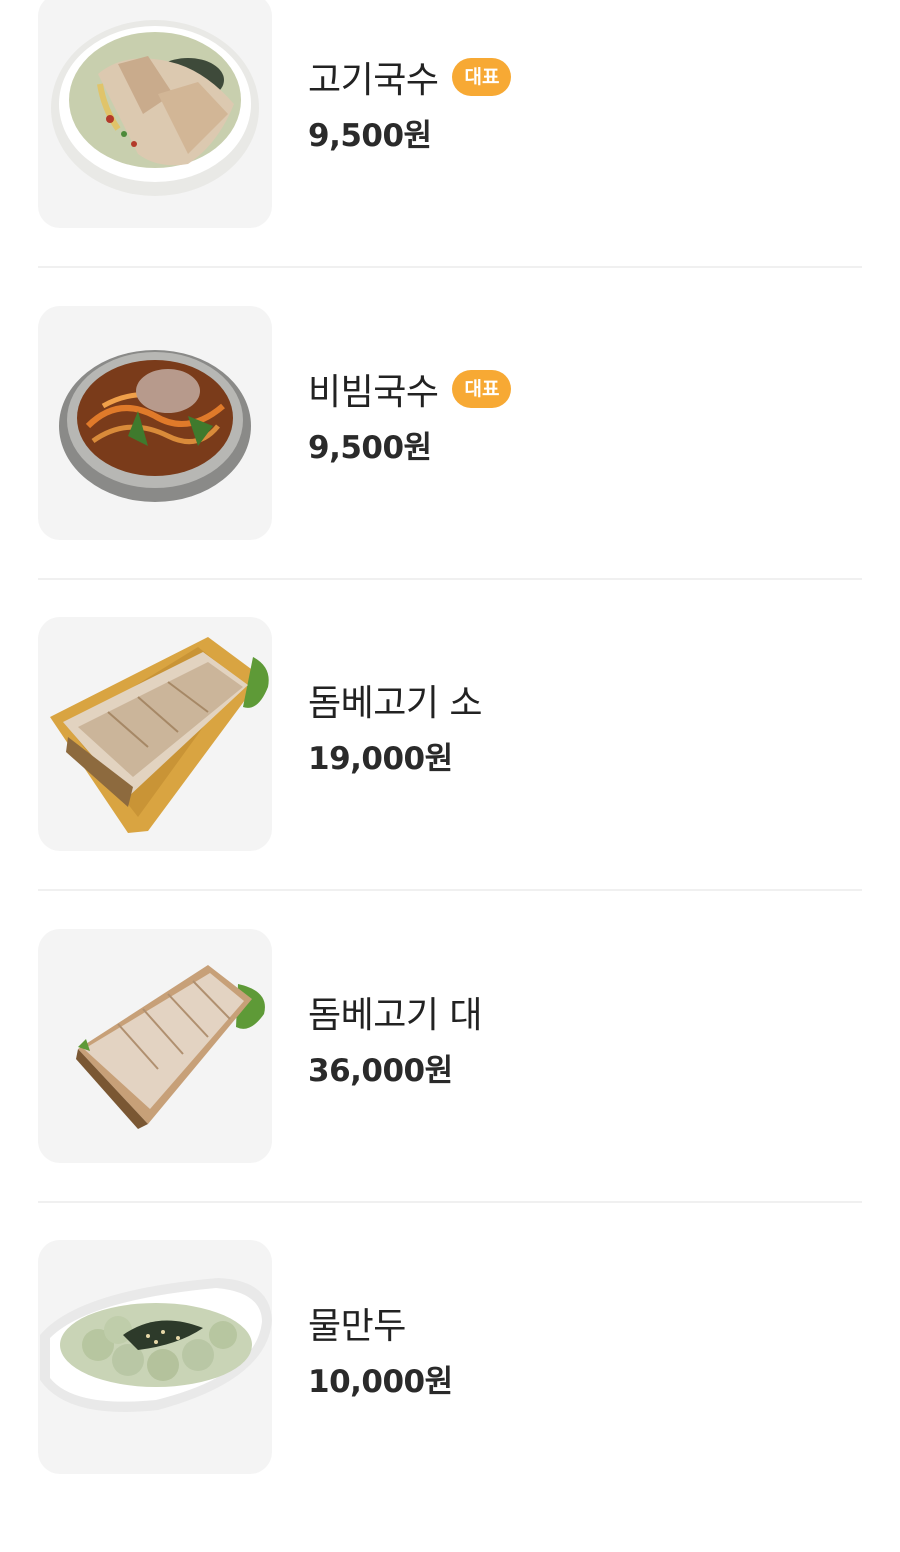  I want to click on item-info: 비빔국수 대표 9,500원, so click(410, 415).